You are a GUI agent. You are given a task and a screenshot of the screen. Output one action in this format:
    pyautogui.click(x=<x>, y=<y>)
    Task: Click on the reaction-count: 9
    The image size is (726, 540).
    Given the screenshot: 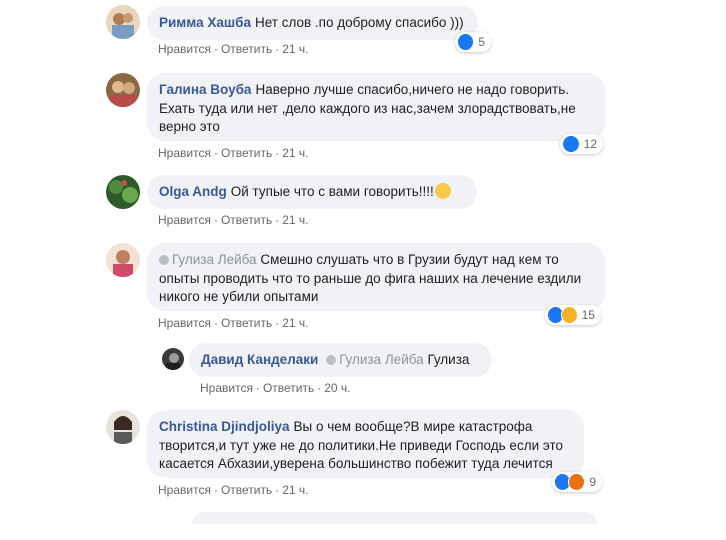 What is the action you would take?
    pyautogui.click(x=592, y=482)
    